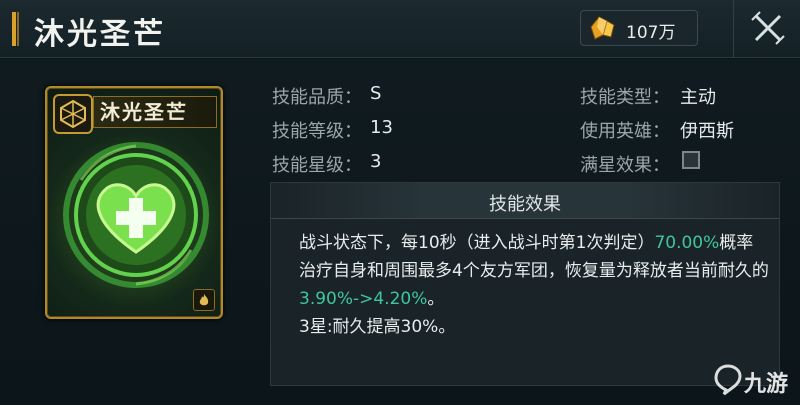 The width and height of the screenshot is (800, 405). Describe the element at coordinates (625, 165) in the screenshot. I see `fullstar-label: 满星效果：` at that location.